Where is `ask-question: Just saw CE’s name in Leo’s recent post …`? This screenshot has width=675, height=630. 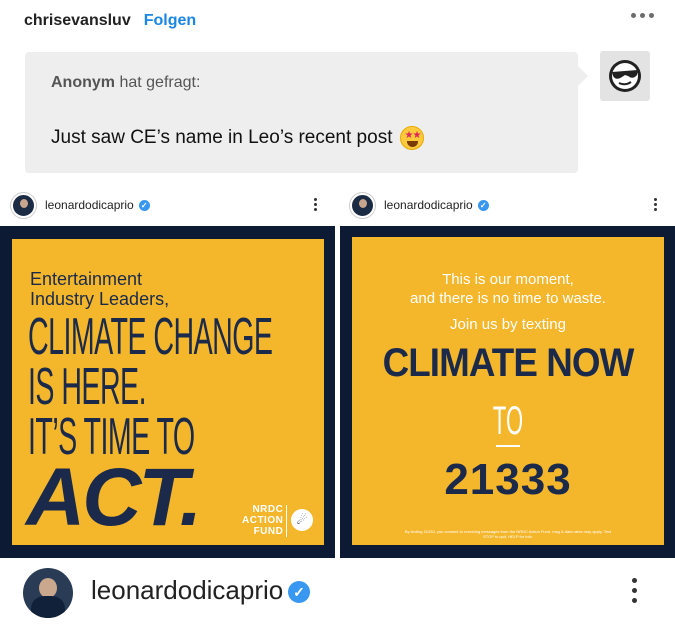 ask-question: Just saw CE’s name in Leo’s recent post … is located at coordinates (238, 138).